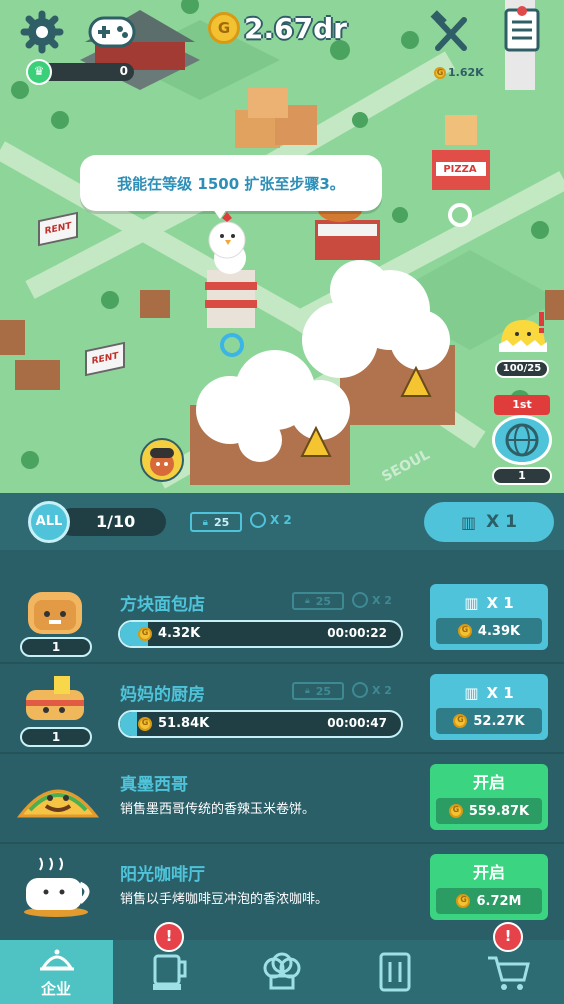 The height and width of the screenshot is (1004, 564). What do you see at coordinates (162, 695) in the screenshot?
I see `business-name: 妈妈的厨房` at bounding box center [162, 695].